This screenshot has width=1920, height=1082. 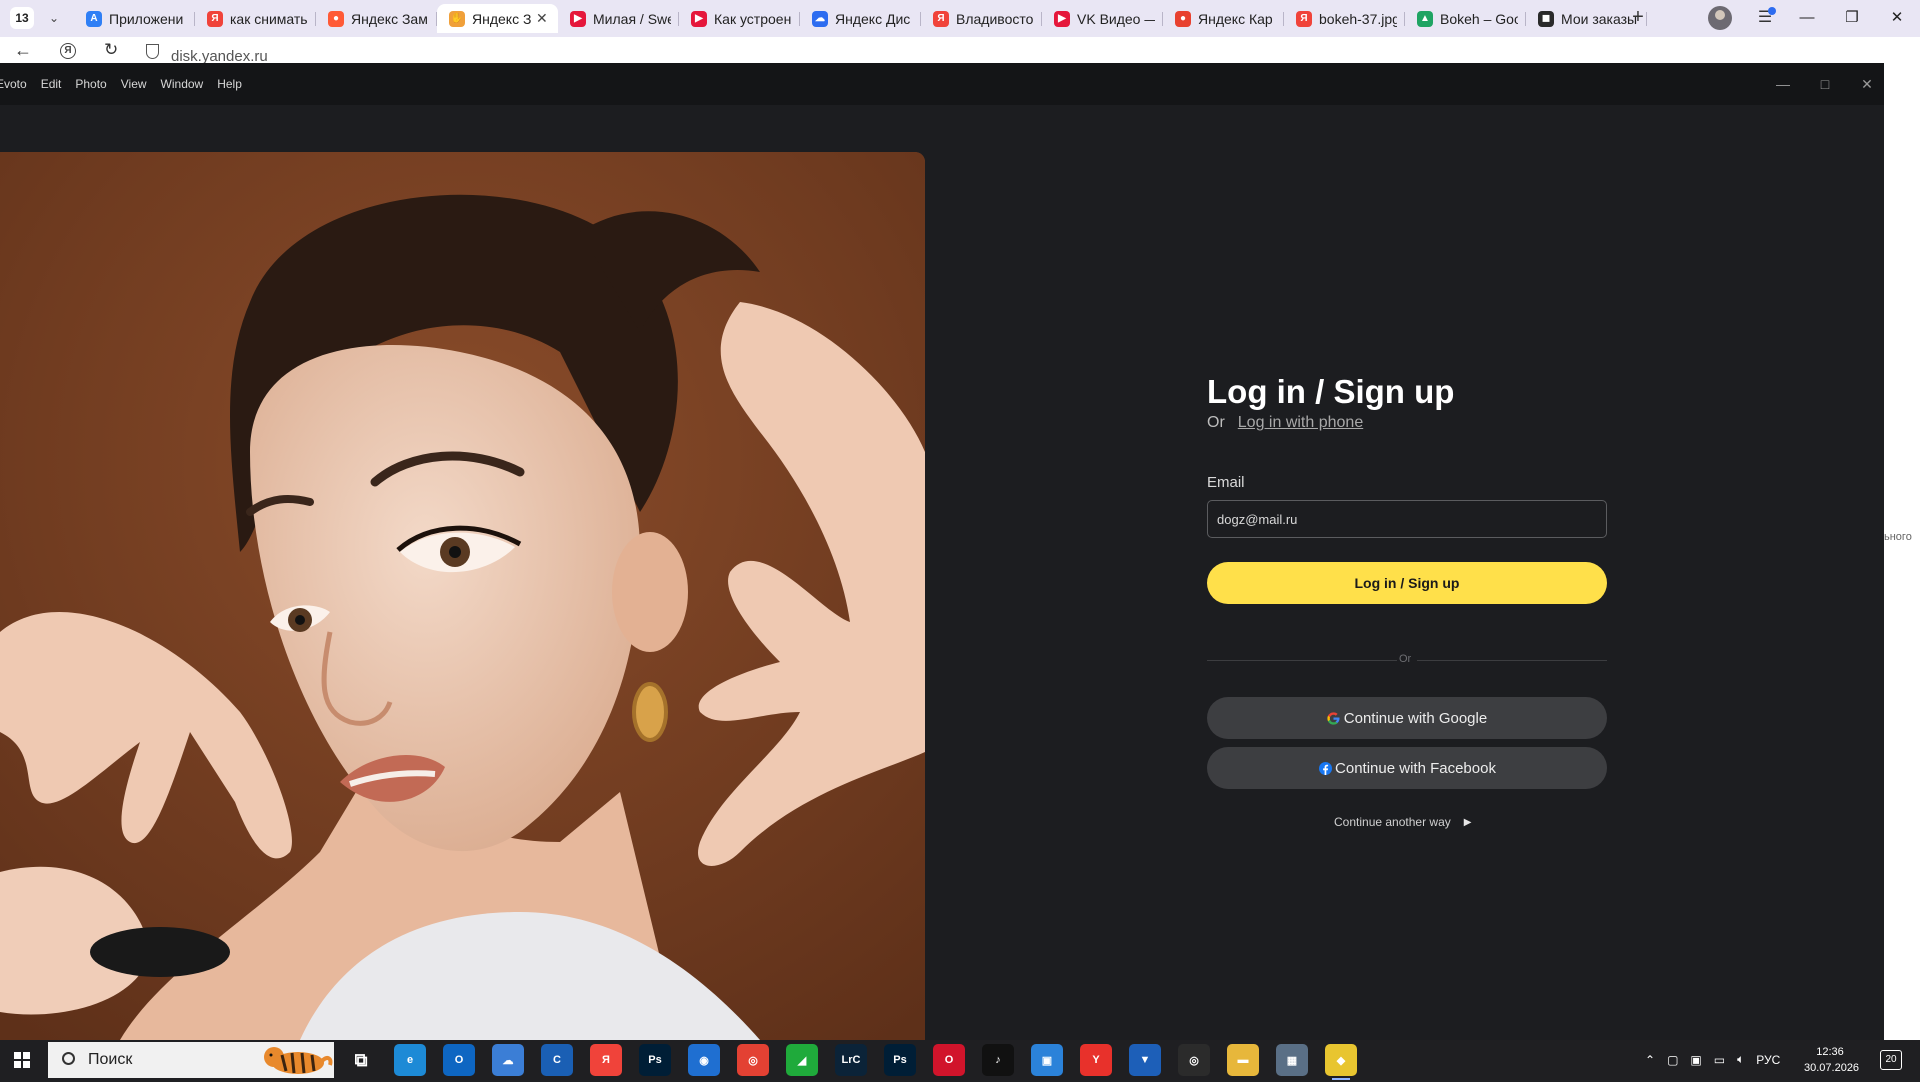 I want to click on alt-login-row: Or Log in with phone, so click(x=1285, y=423).